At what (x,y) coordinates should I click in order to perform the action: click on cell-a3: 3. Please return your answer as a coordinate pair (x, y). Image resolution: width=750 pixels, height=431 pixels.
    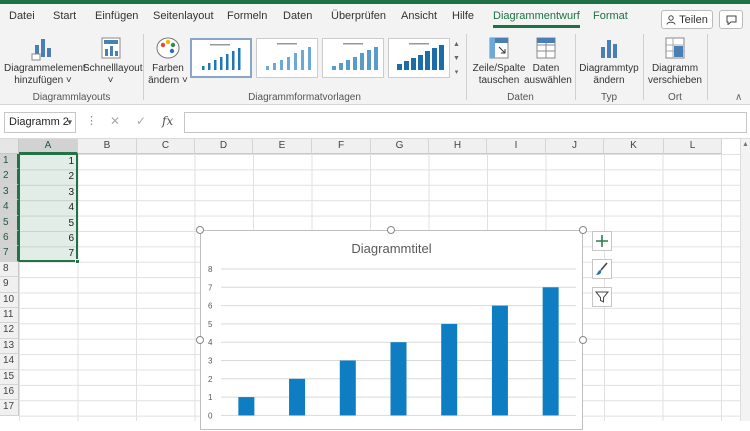
    Looking at the image, I should click on (48, 192).